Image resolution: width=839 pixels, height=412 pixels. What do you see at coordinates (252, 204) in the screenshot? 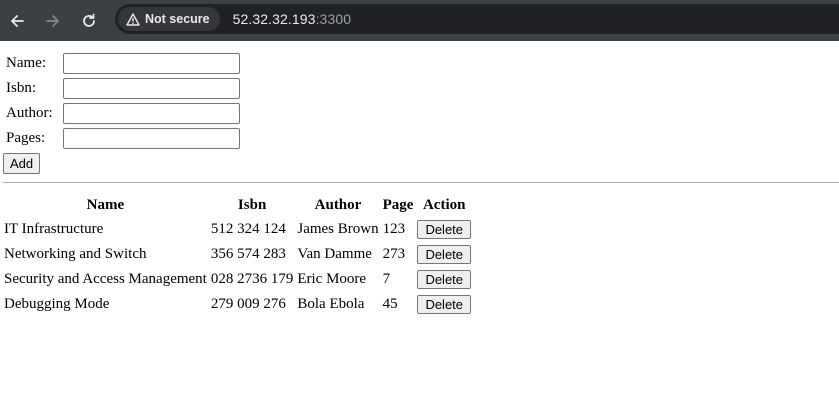
I see `header-isbn: Isbn` at bounding box center [252, 204].